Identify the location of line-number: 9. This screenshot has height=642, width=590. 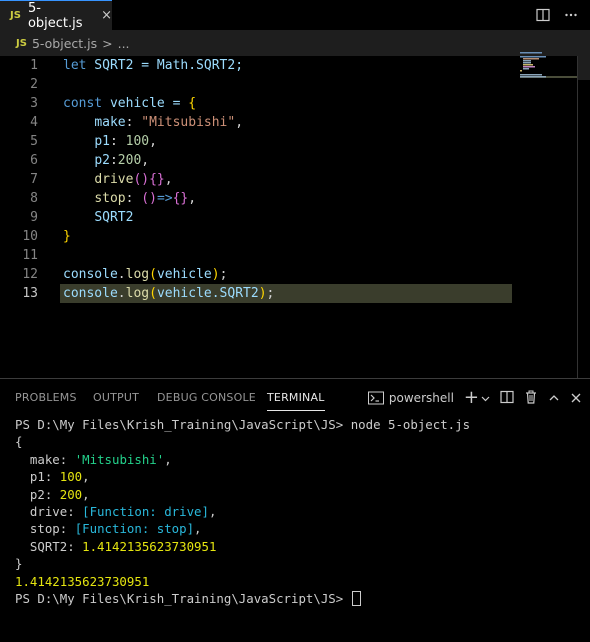
(34, 217).